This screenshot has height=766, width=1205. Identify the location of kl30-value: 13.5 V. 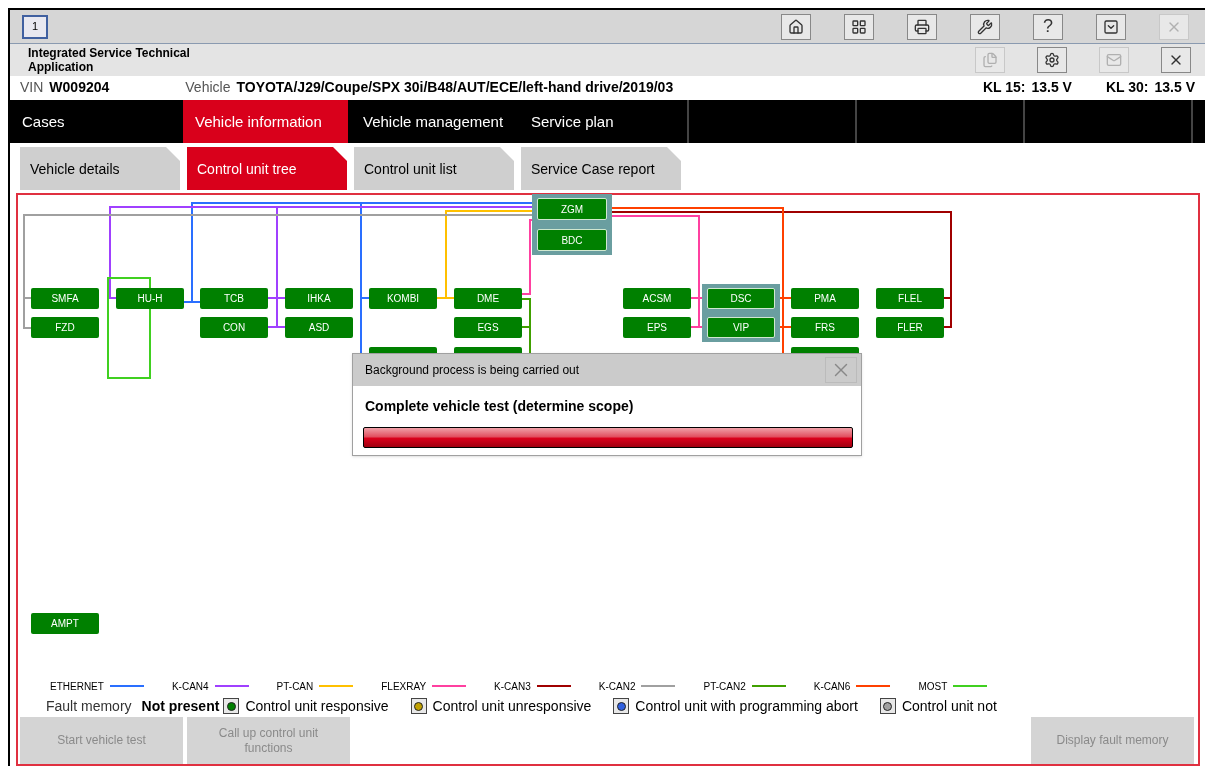
(1174, 87).